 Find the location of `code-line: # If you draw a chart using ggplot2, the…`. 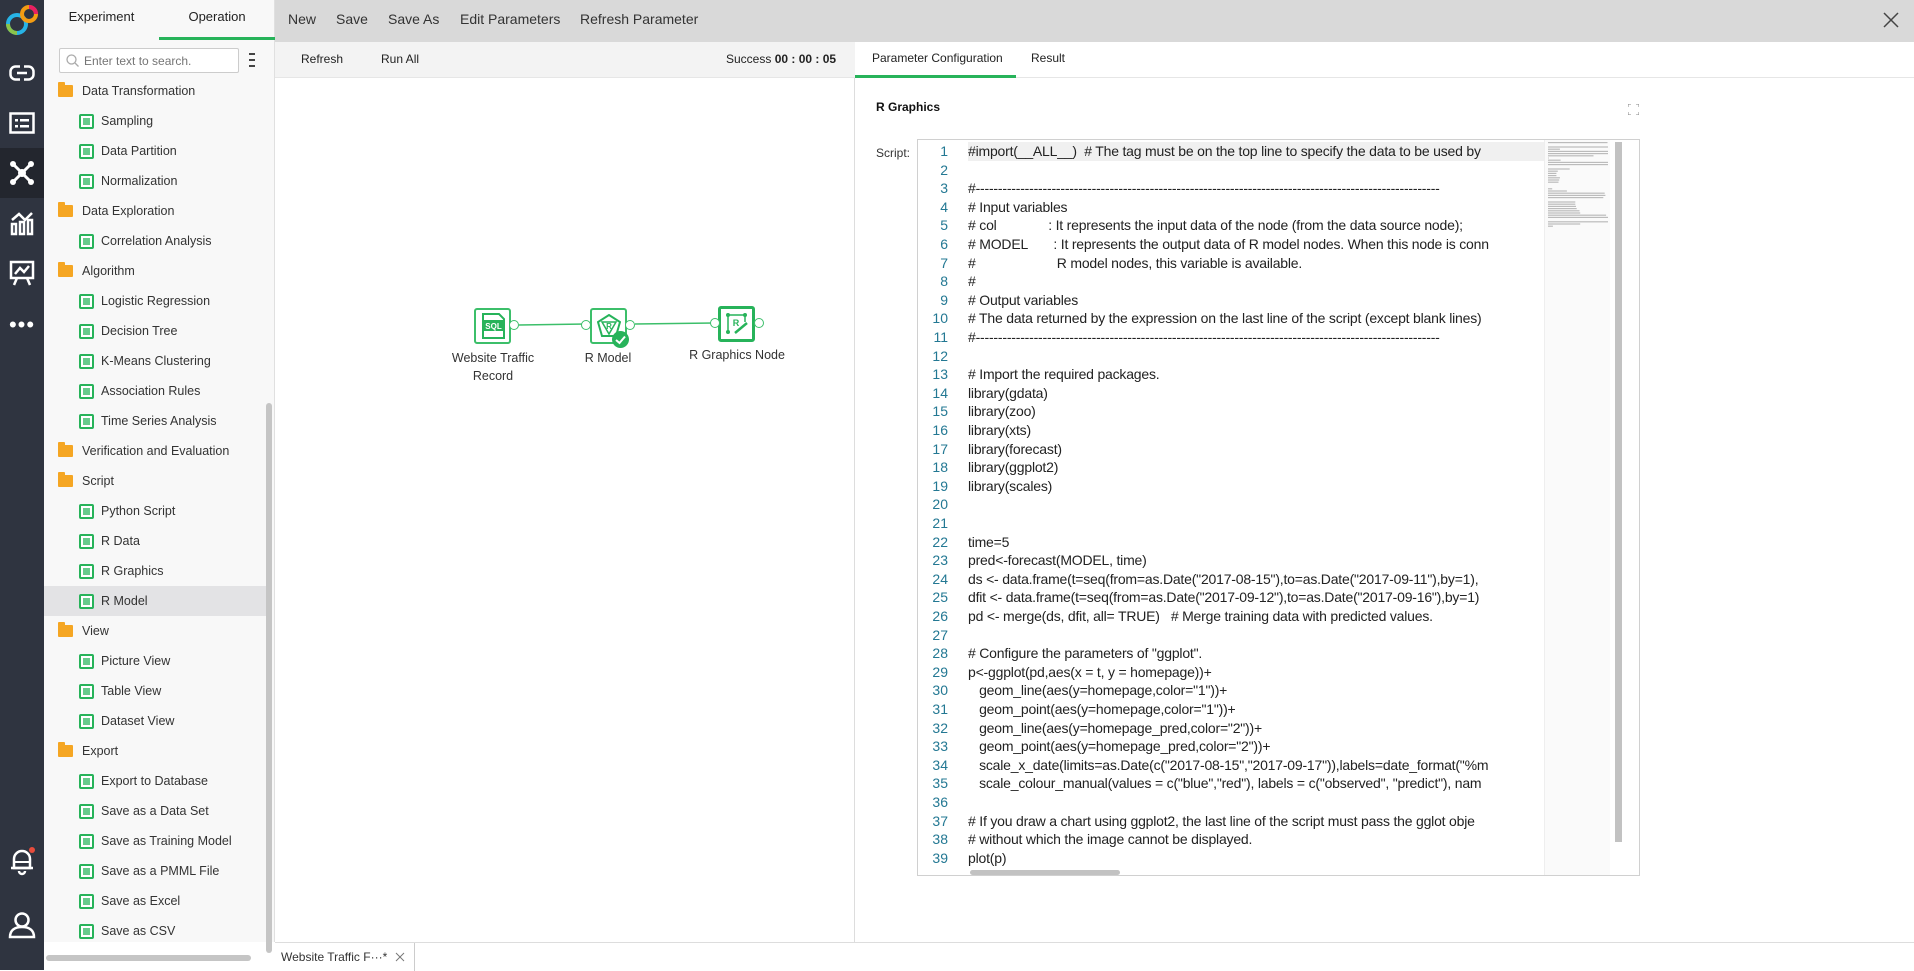

code-line: # If you draw a chart using ggplot2, the… is located at coordinates (1256, 821).